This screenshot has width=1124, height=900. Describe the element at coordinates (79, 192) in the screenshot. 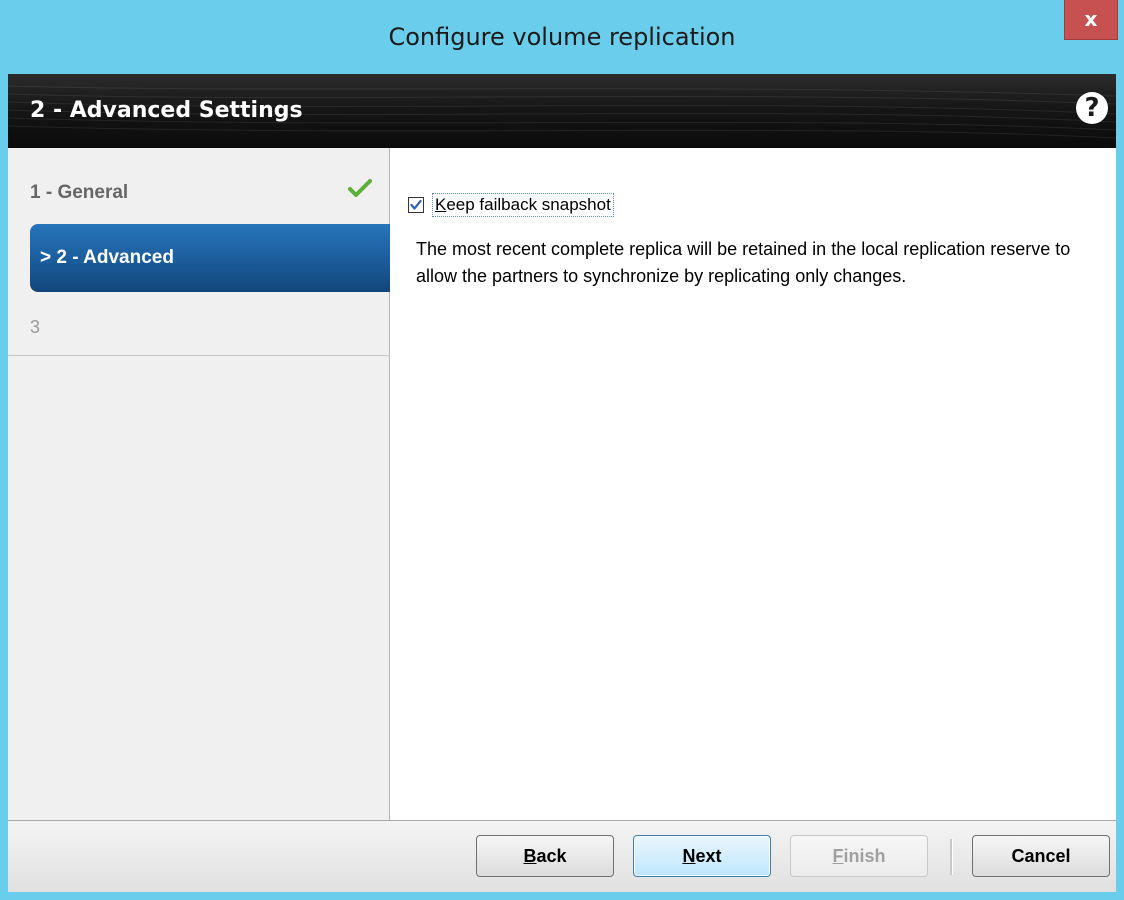

I see `step-general-label: 1 - General` at that location.